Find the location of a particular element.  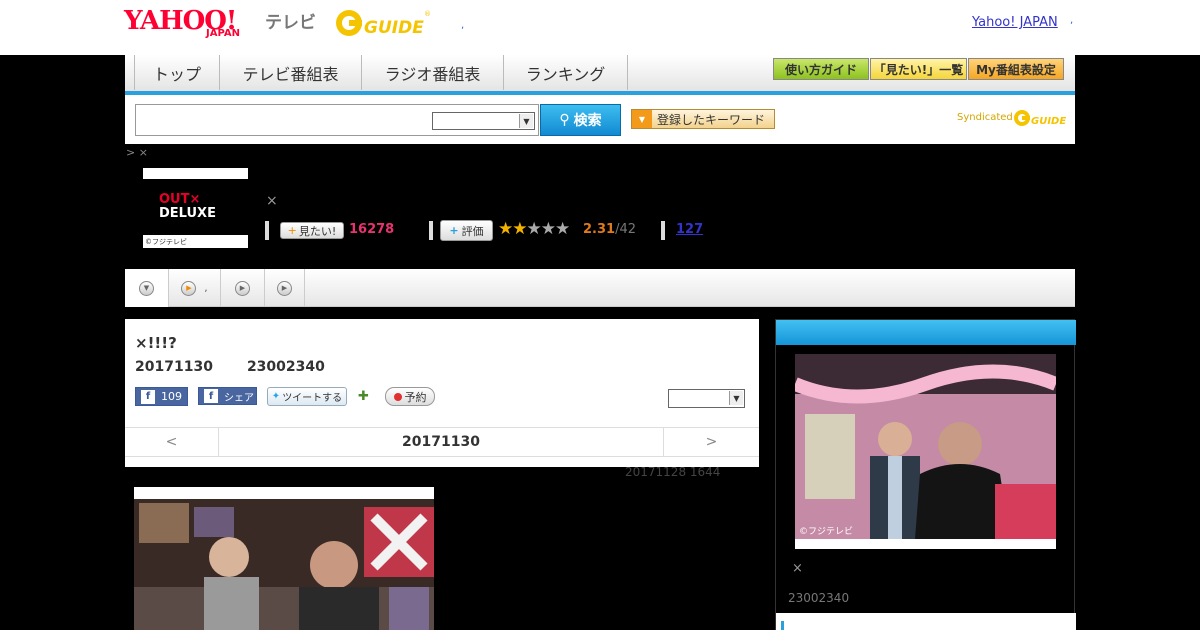

nav-tab-ranking: ランキング is located at coordinates (566, 72).